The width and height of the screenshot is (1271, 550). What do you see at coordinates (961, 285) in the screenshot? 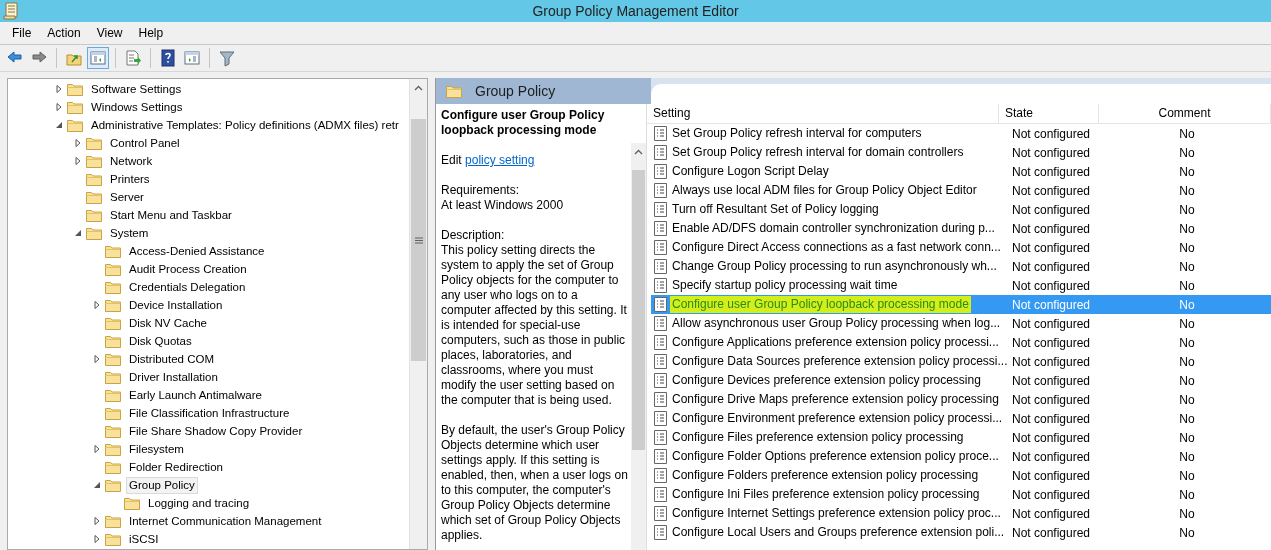
I see `table-row: Specify startup policy processing wait time Not configured No` at bounding box center [961, 285].